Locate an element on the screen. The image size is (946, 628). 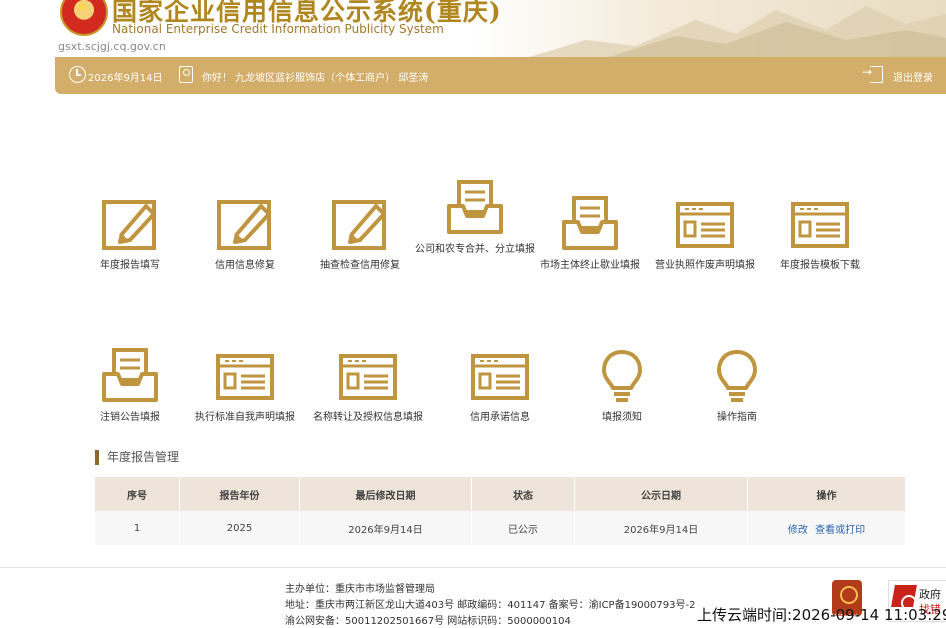
func-merger-split: 公司和农专合并、分立填报 is located at coordinates (475, 219).